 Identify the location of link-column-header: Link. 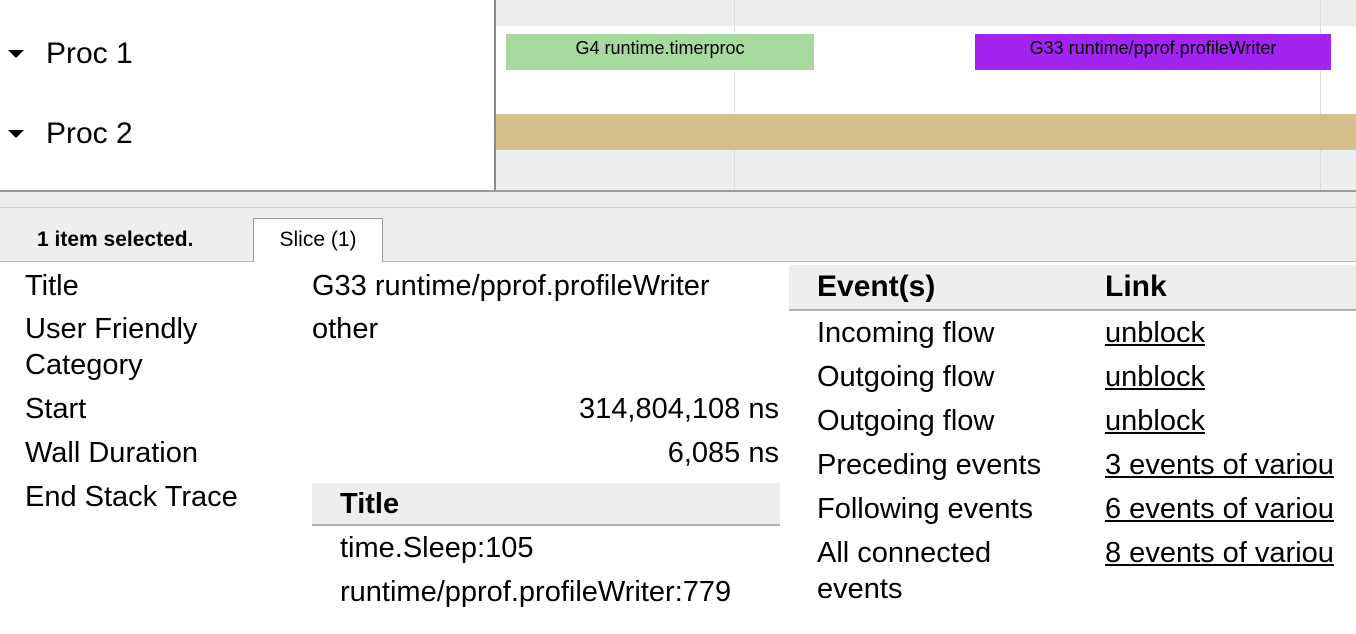
(1136, 286).